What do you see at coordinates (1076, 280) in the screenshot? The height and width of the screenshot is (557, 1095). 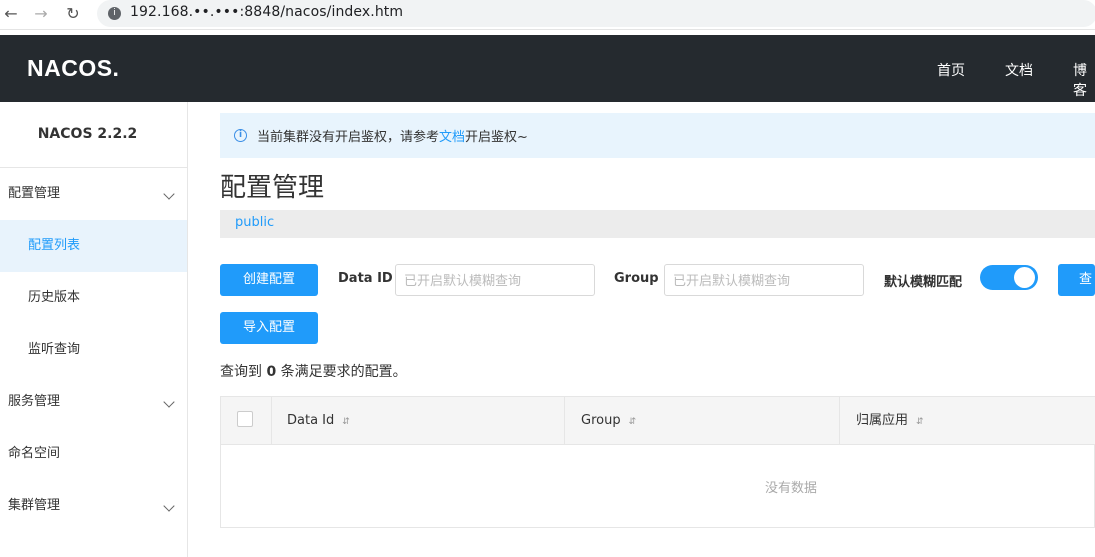 I see `query-button: 查询` at bounding box center [1076, 280].